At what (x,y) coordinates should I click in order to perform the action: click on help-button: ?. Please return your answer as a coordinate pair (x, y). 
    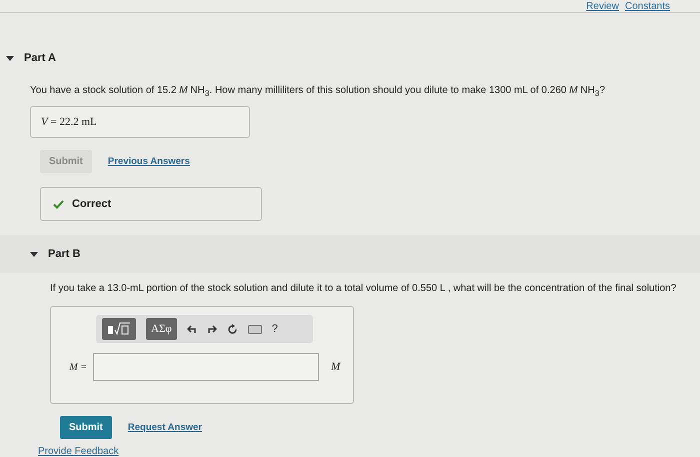
    Looking at the image, I should click on (275, 329).